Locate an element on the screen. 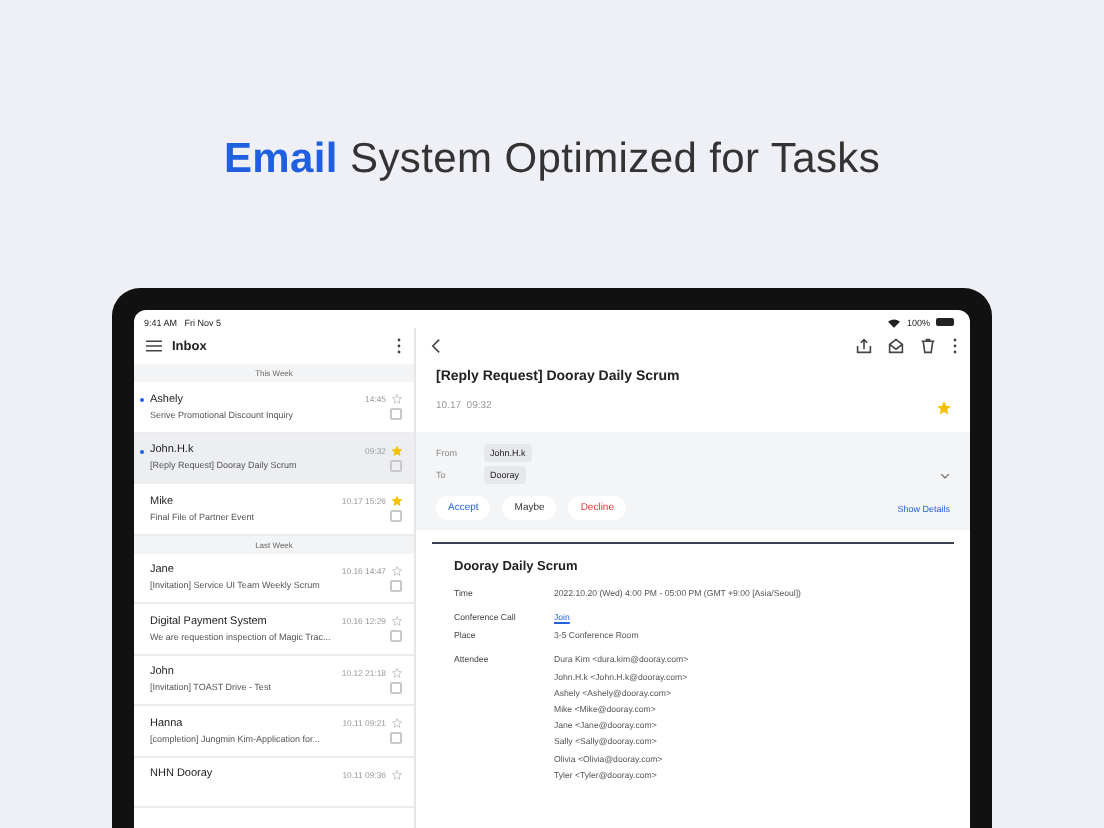  headline: Email System Optimized for Tasks is located at coordinates (552, 161).